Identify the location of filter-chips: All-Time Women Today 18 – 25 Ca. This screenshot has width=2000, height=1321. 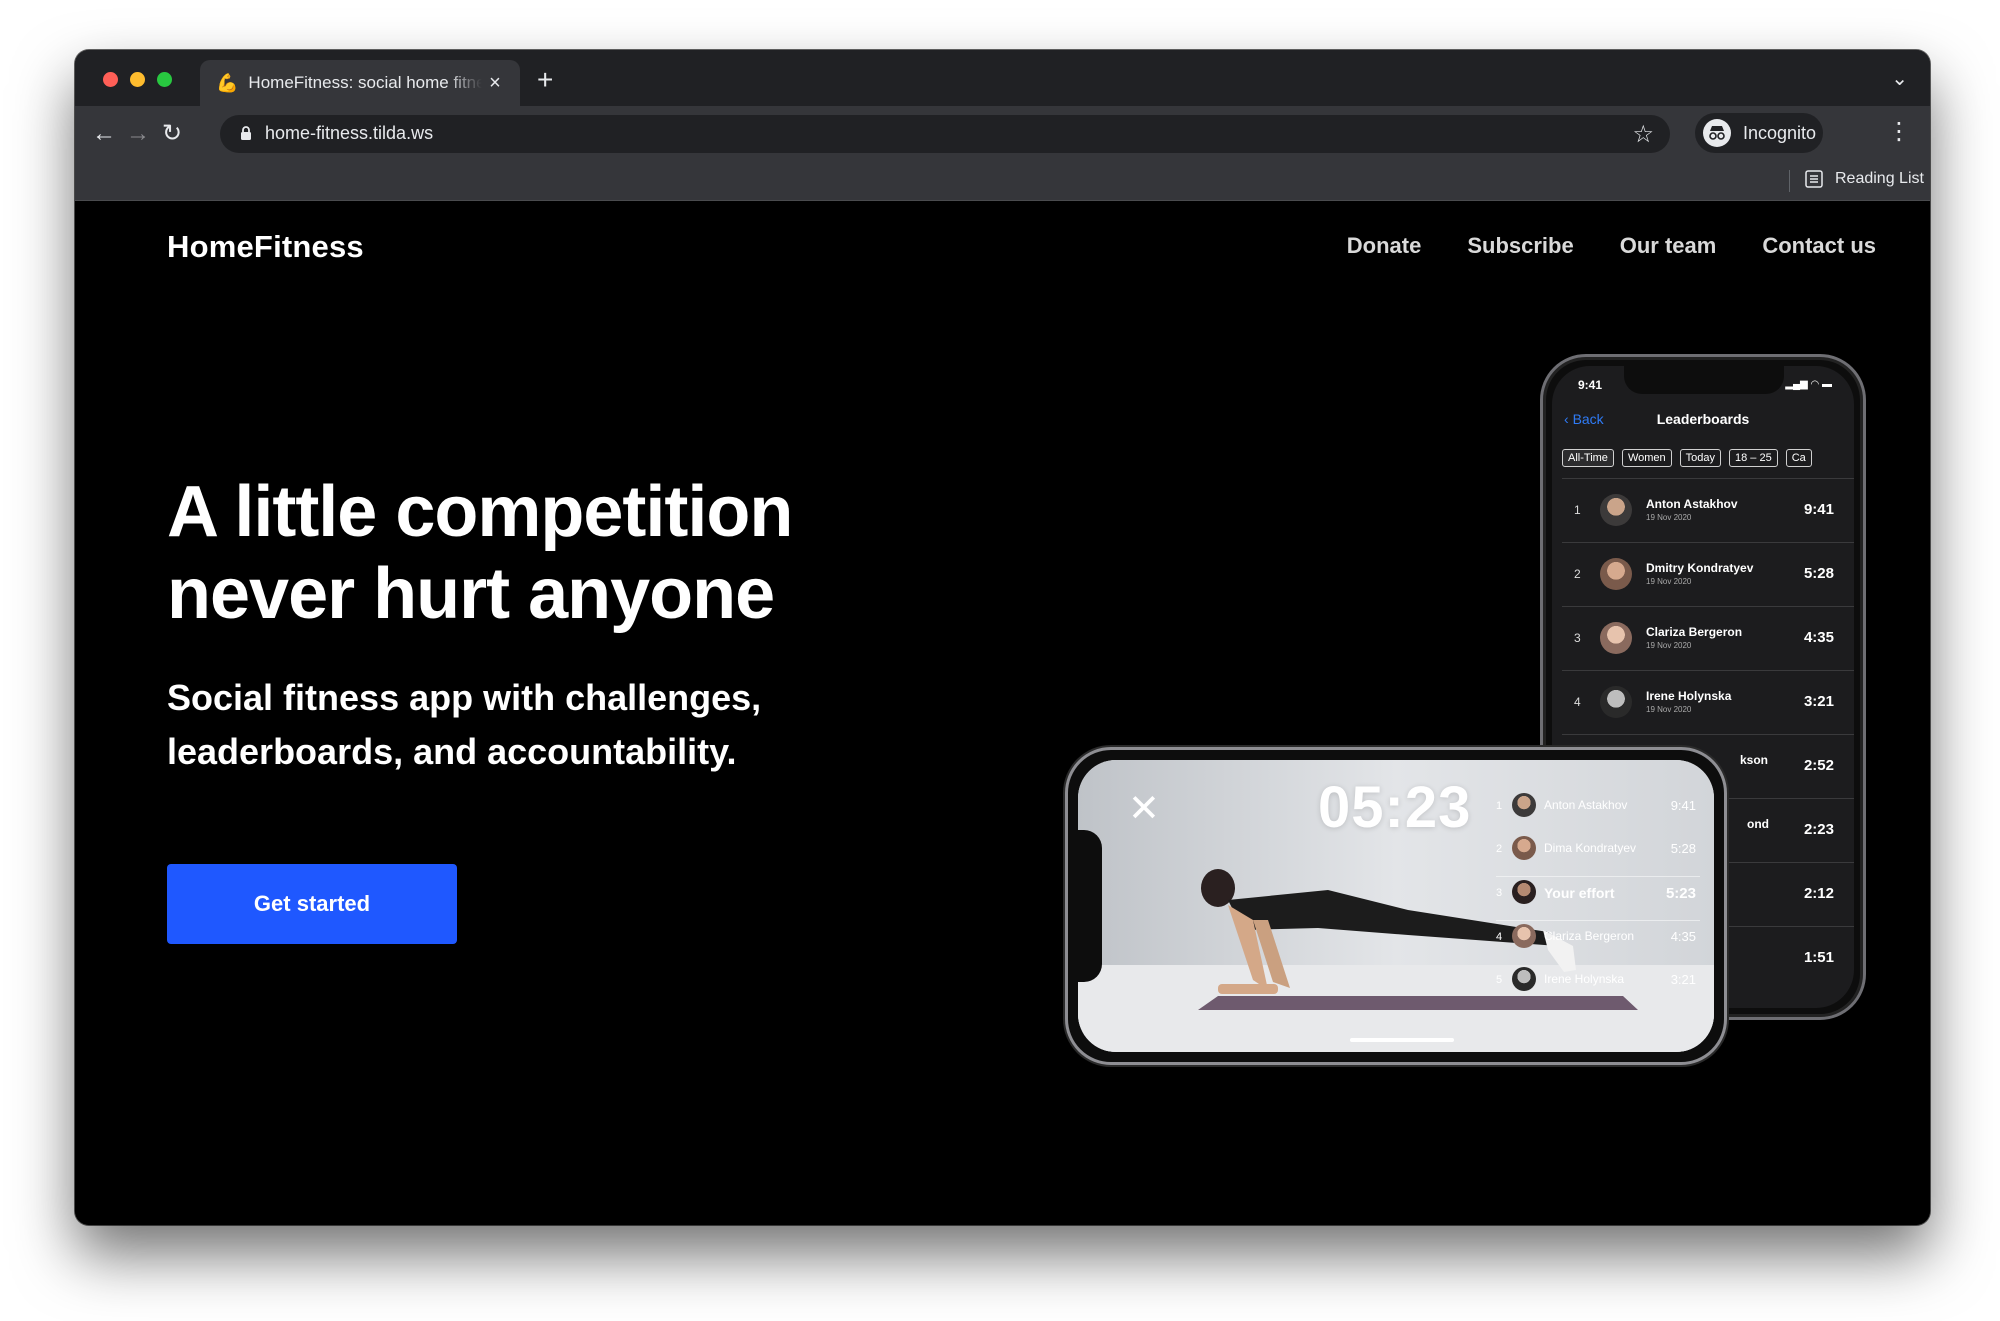
(1687, 458).